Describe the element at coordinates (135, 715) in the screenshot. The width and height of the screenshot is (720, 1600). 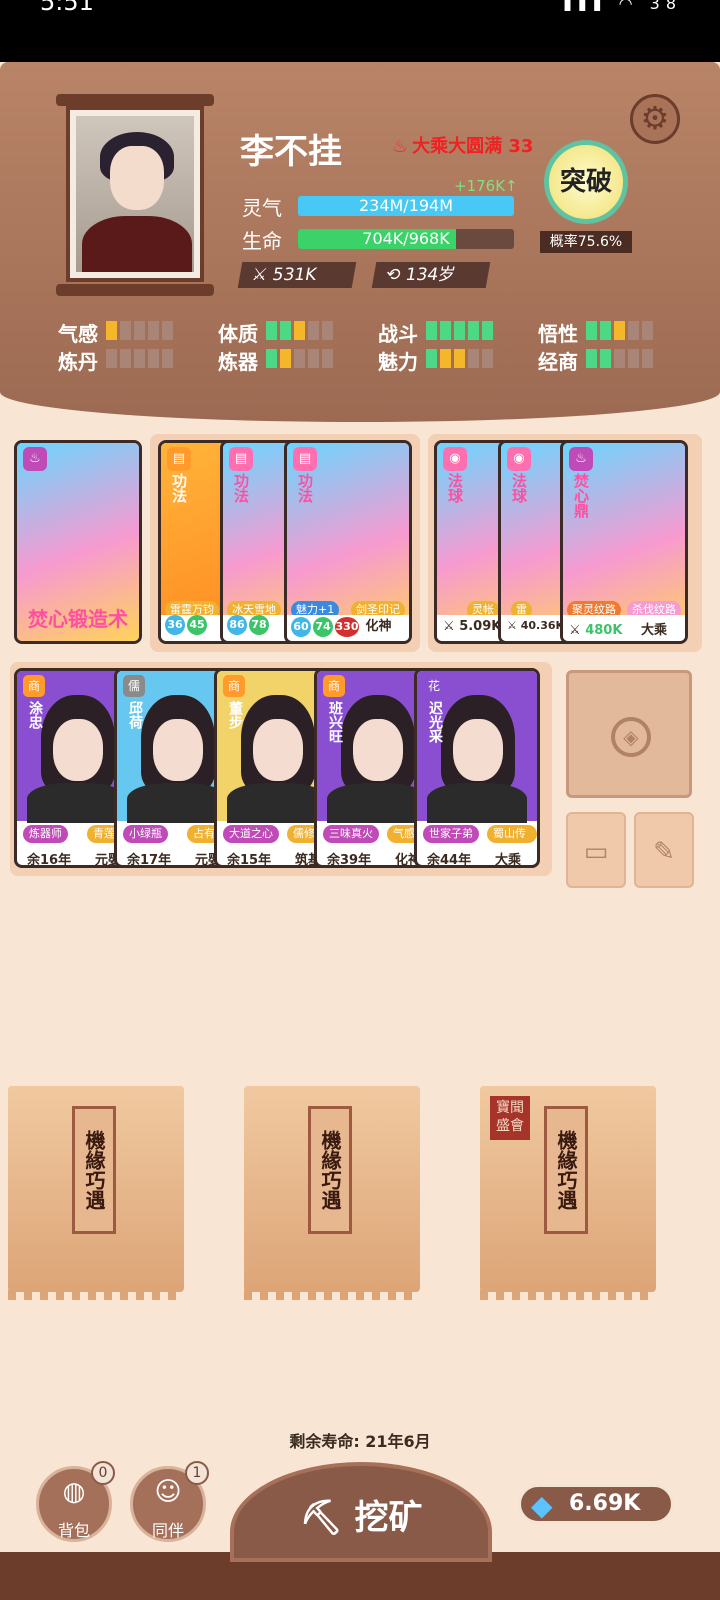
I see `companion-name: 邱荷` at that location.